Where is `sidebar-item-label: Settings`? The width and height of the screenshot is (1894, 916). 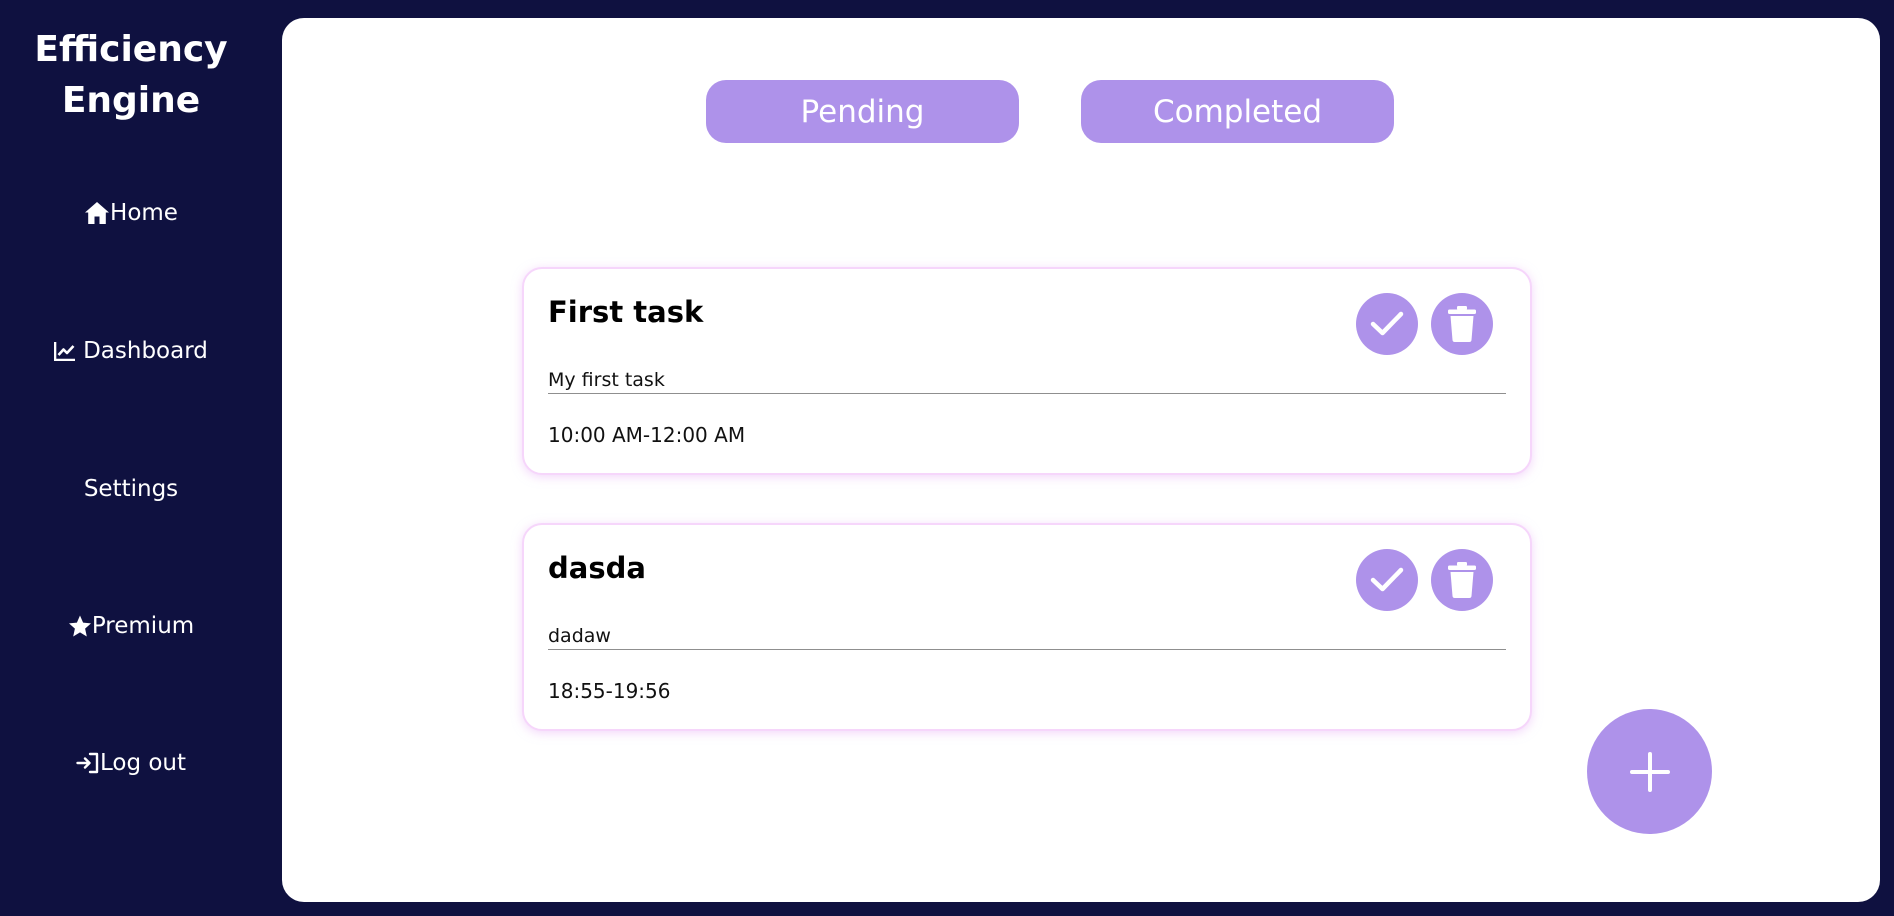
sidebar-item-label: Settings is located at coordinates (131, 489).